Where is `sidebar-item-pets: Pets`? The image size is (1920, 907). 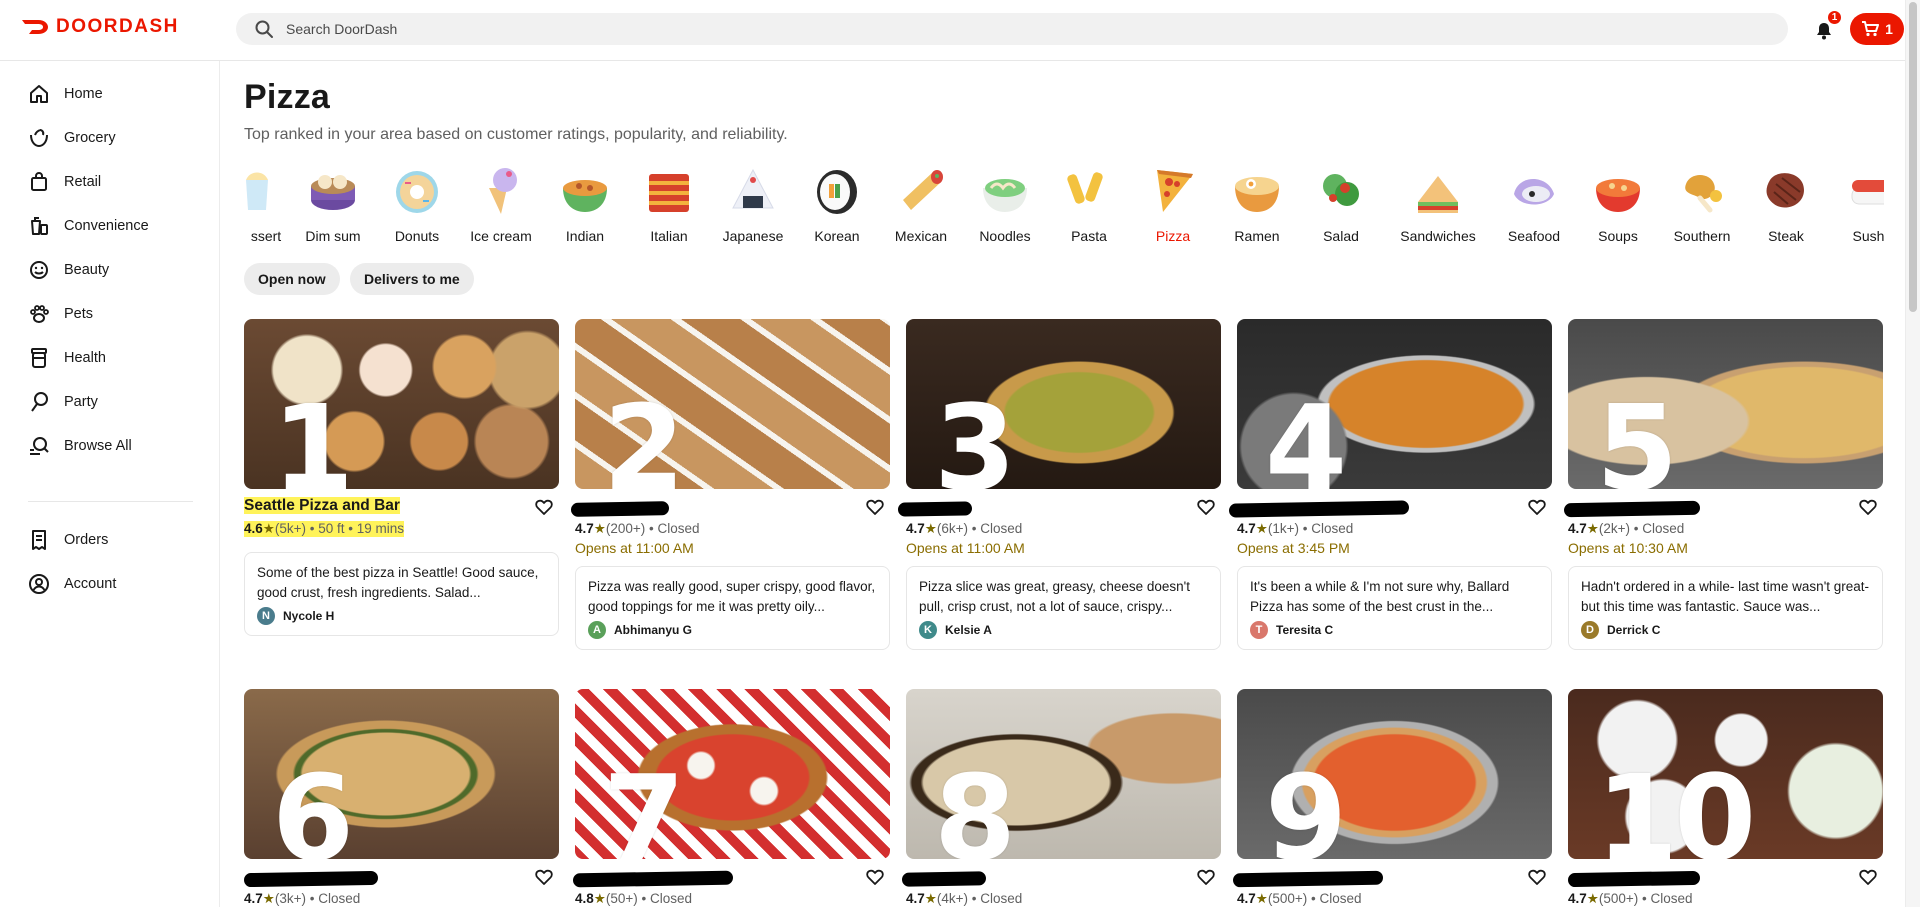 sidebar-item-pets: Pets is located at coordinates (60, 314).